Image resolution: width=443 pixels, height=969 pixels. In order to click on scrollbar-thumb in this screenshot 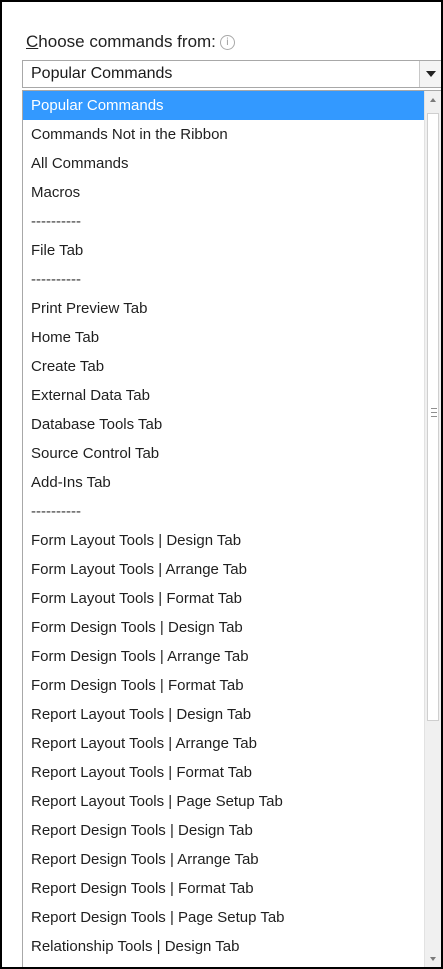, I will do `click(433, 417)`.